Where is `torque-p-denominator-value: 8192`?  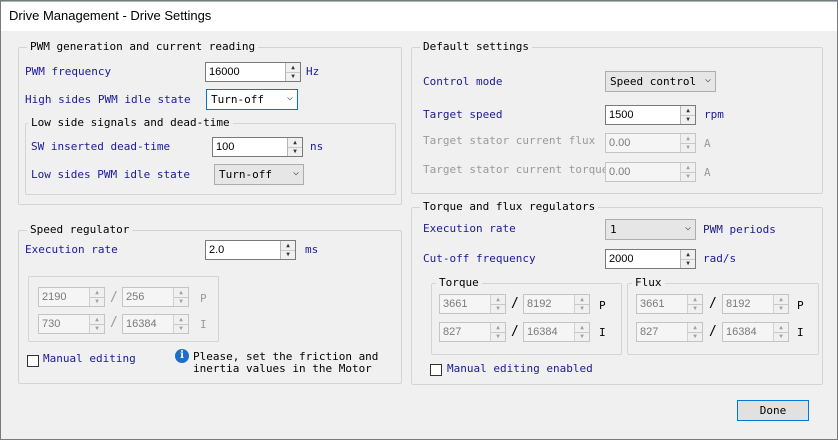
torque-p-denominator-value: 8192 is located at coordinates (539, 304).